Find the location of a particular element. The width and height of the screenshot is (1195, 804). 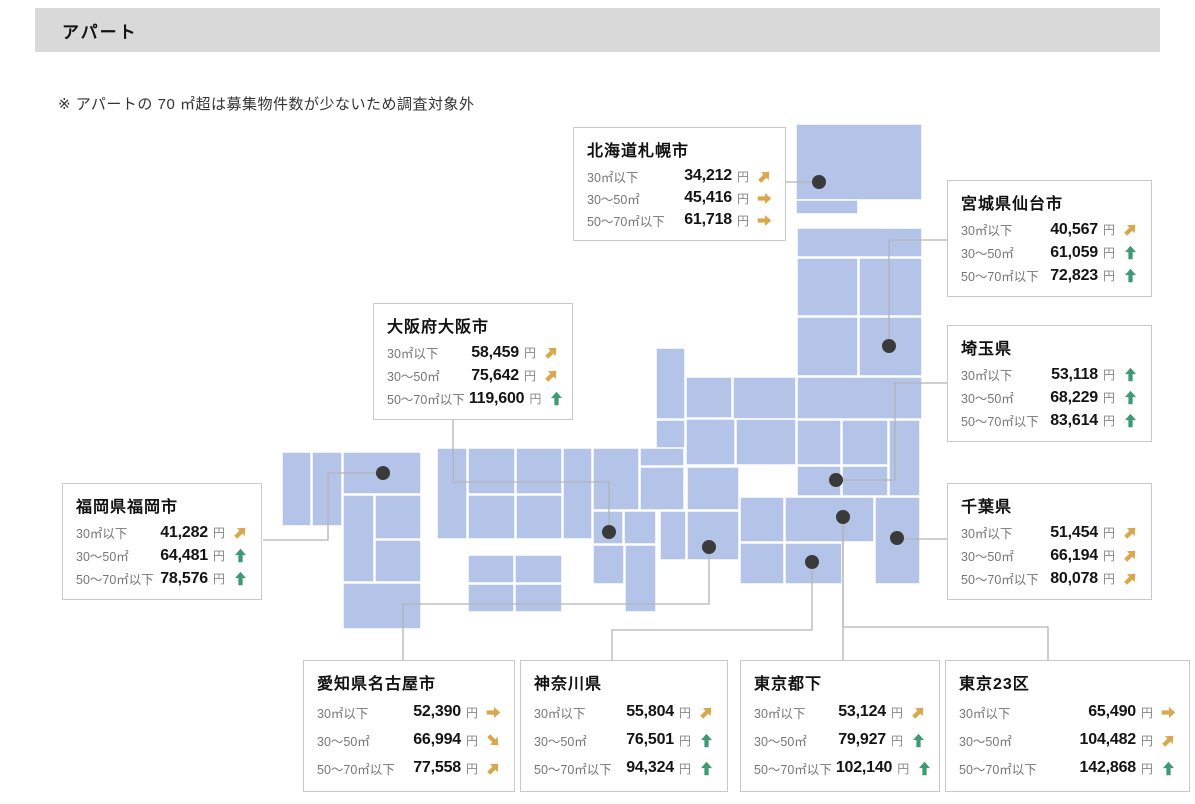

city-marker-chiba is located at coordinates (897, 538).